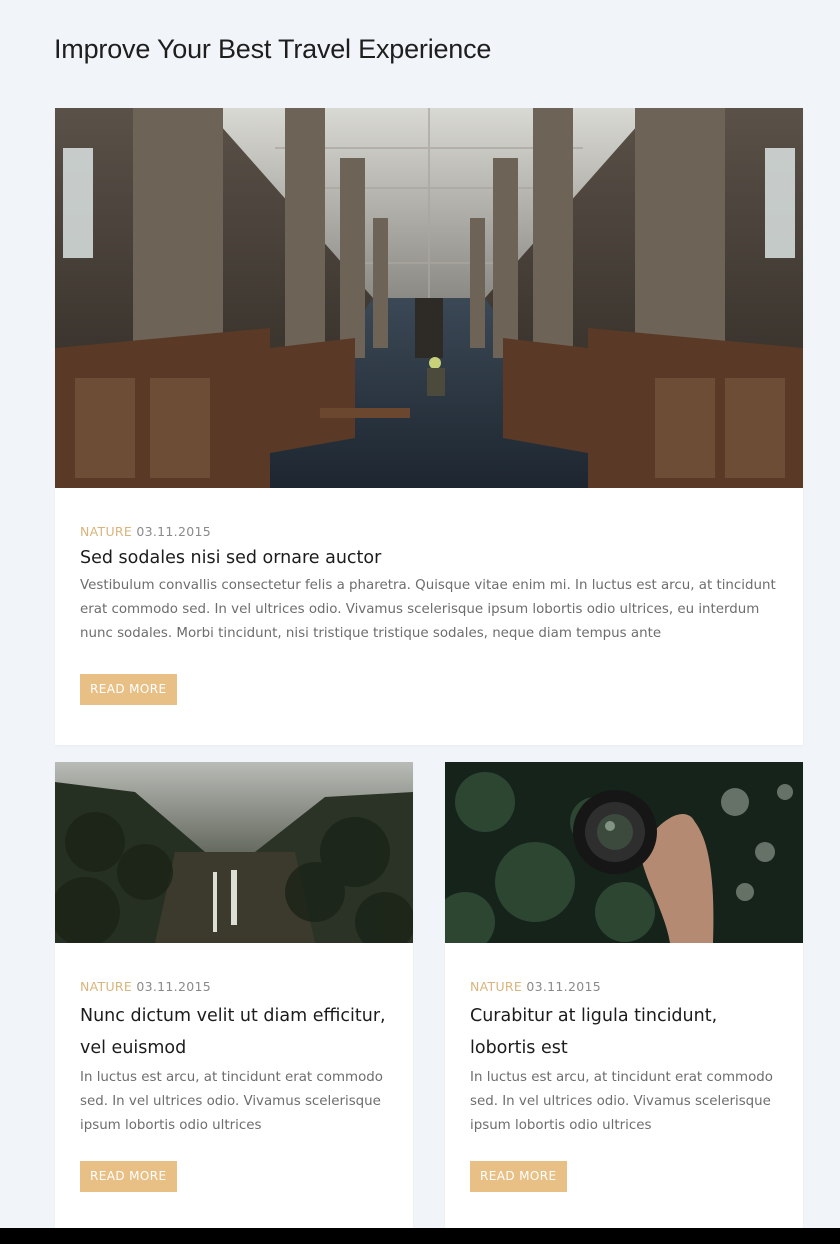 This screenshot has height=1244, width=840. I want to click on hand-holding-lens-photo, so click(624, 852).